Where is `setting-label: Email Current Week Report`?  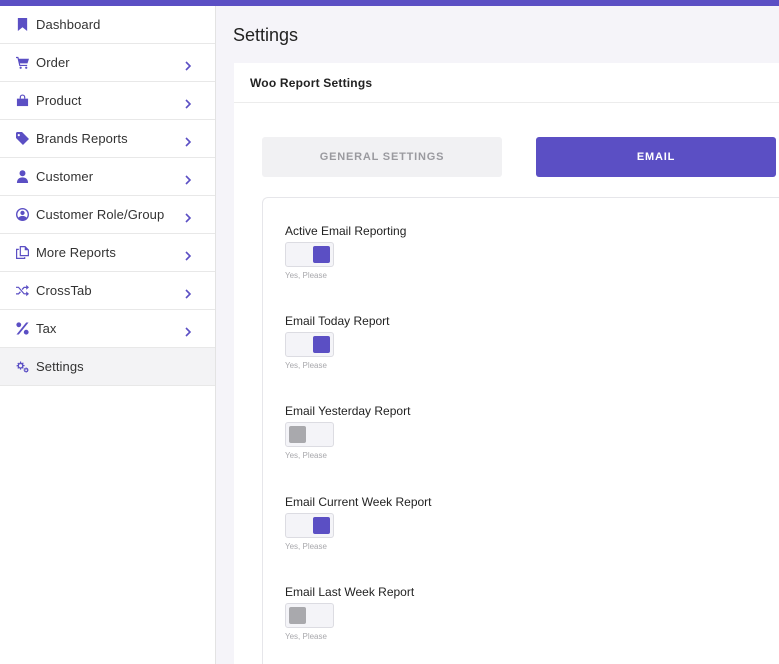 setting-label: Email Current Week Report is located at coordinates (358, 502).